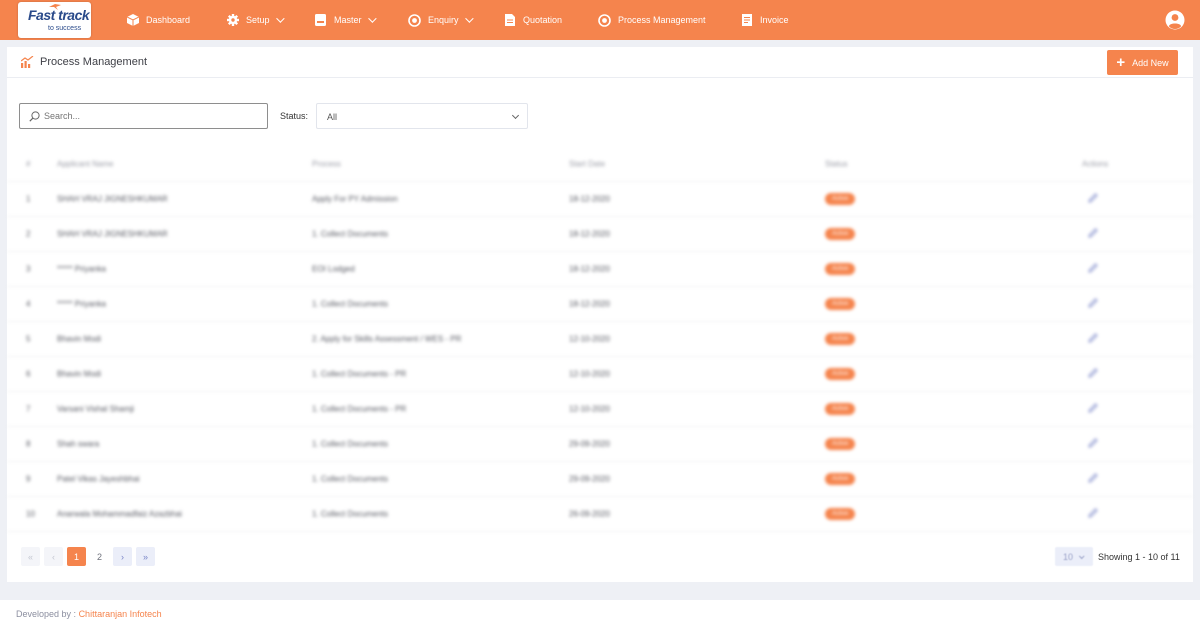 This screenshot has height=627, width=1200. I want to click on cell-start-date: 26-09-2020, so click(589, 514).